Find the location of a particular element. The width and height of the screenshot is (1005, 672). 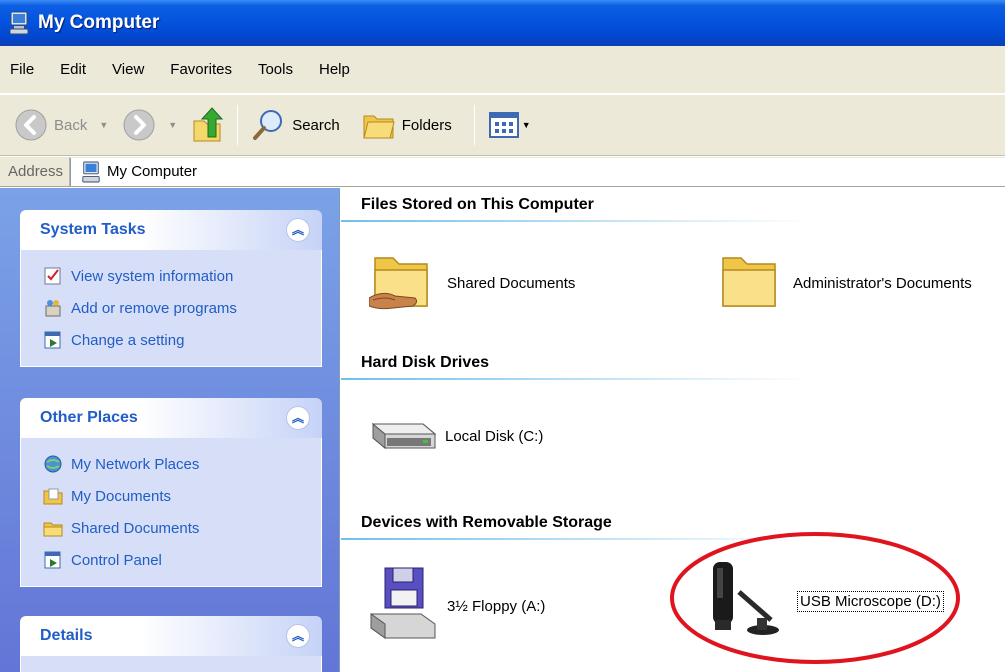

search-icon is located at coordinates (268, 125).